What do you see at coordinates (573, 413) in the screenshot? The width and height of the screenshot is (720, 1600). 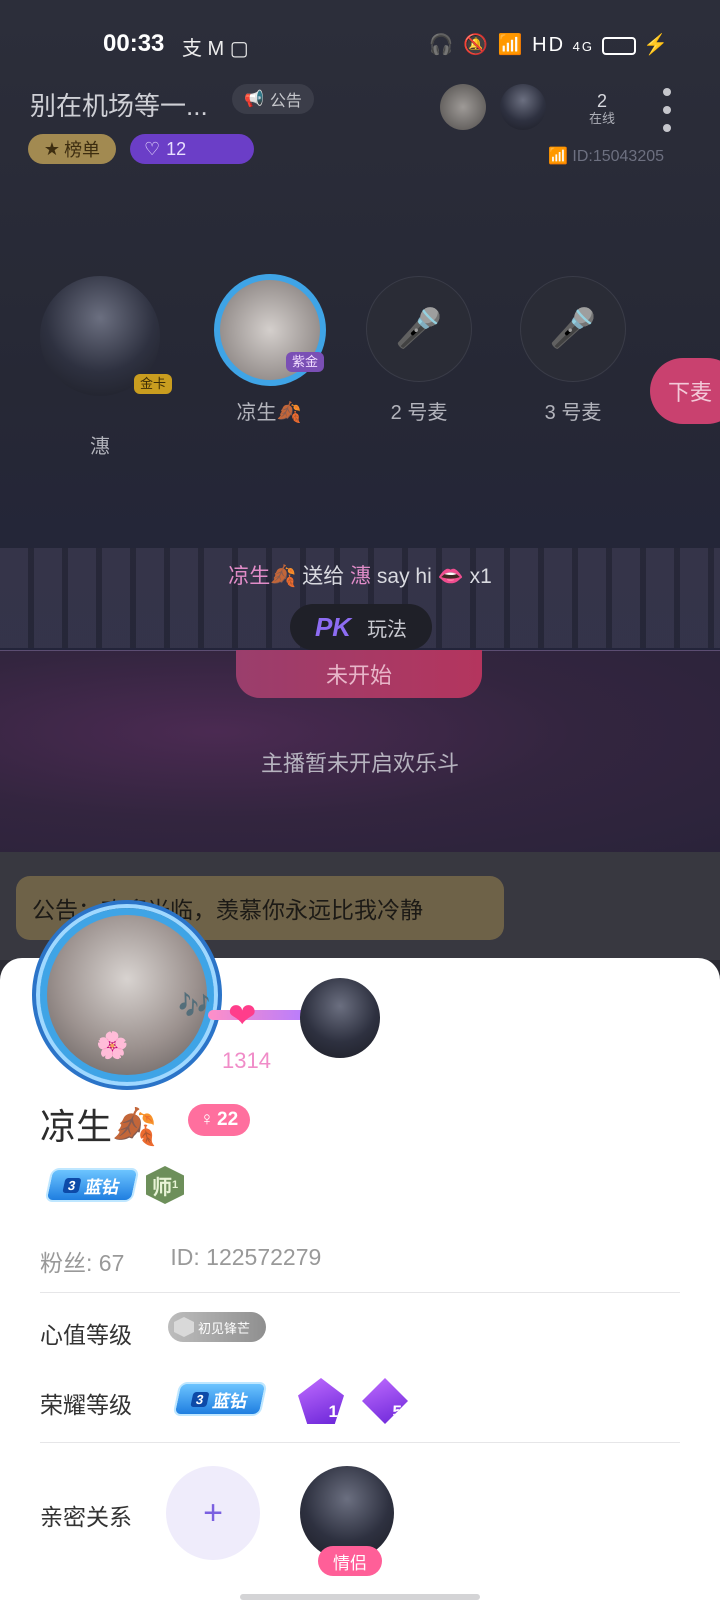 I see `seat-name: 3 号麦` at bounding box center [573, 413].